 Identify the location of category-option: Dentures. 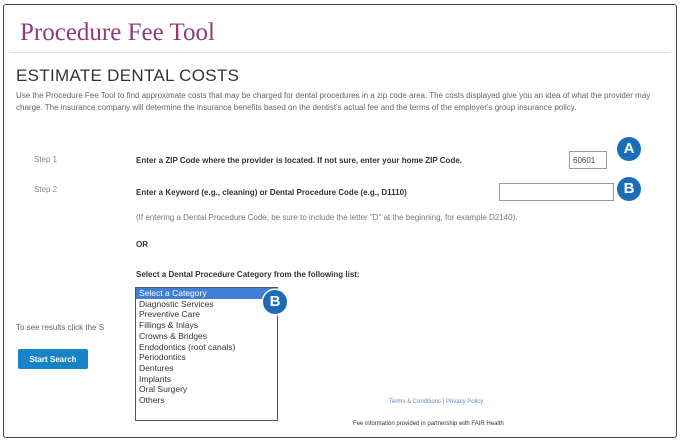
(206, 368).